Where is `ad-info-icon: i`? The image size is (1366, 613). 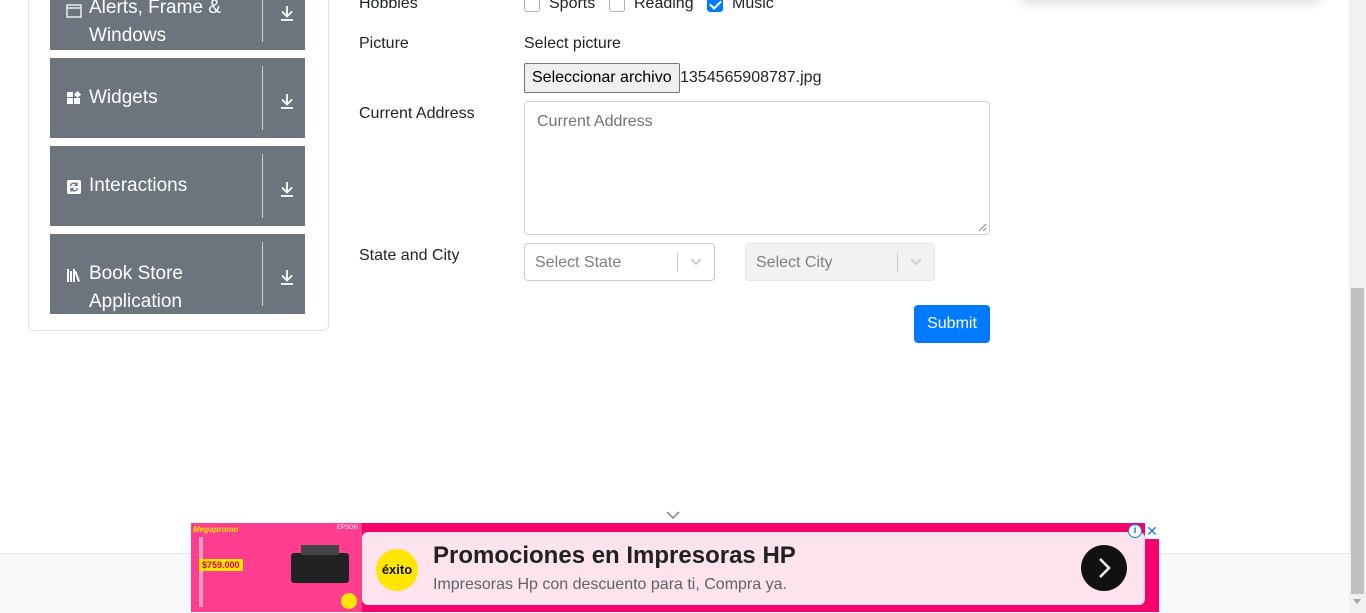 ad-info-icon: i is located at coordinates (1135, 531).